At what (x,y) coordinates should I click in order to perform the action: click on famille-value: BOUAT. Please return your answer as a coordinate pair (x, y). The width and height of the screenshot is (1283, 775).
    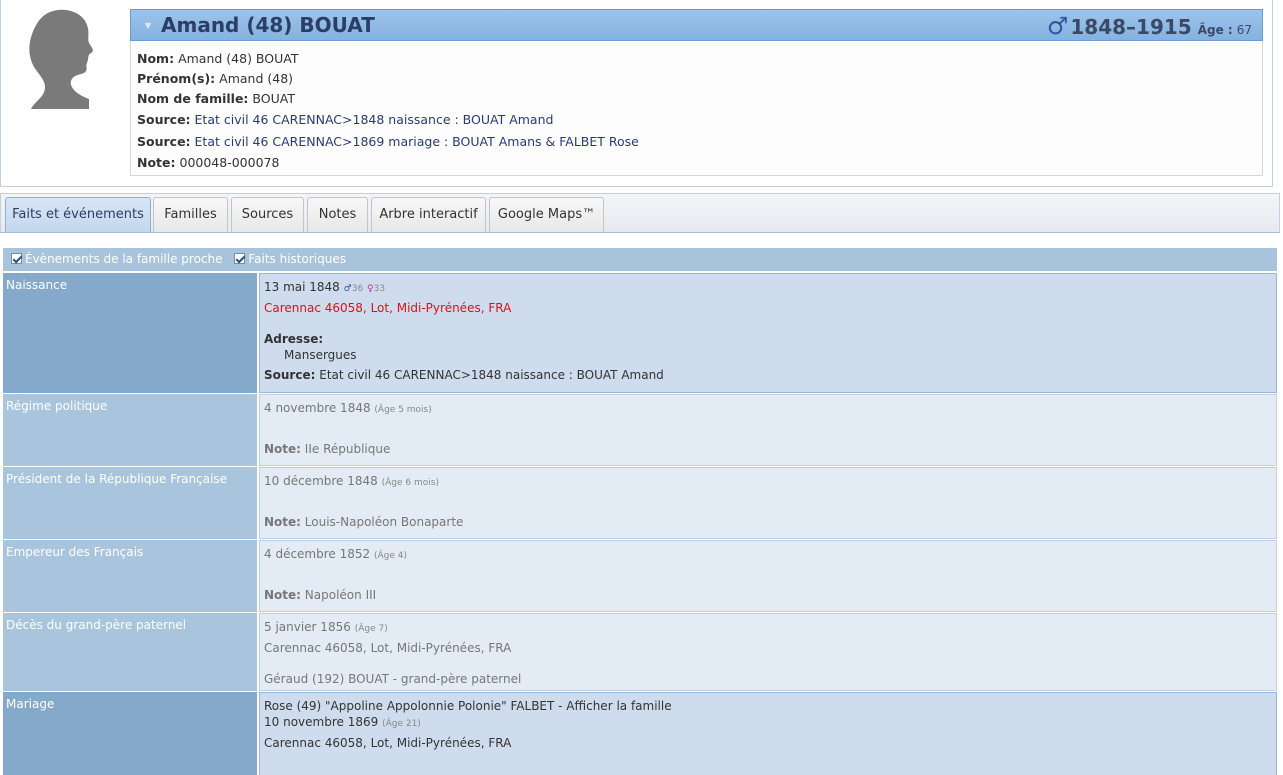
    Looking at the image, I should click on (273, 98).